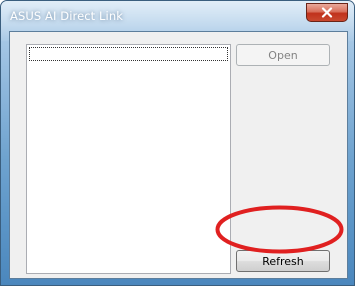 This screenshot has height=286, width=355. I want to click on close-button, so click(327, 12).